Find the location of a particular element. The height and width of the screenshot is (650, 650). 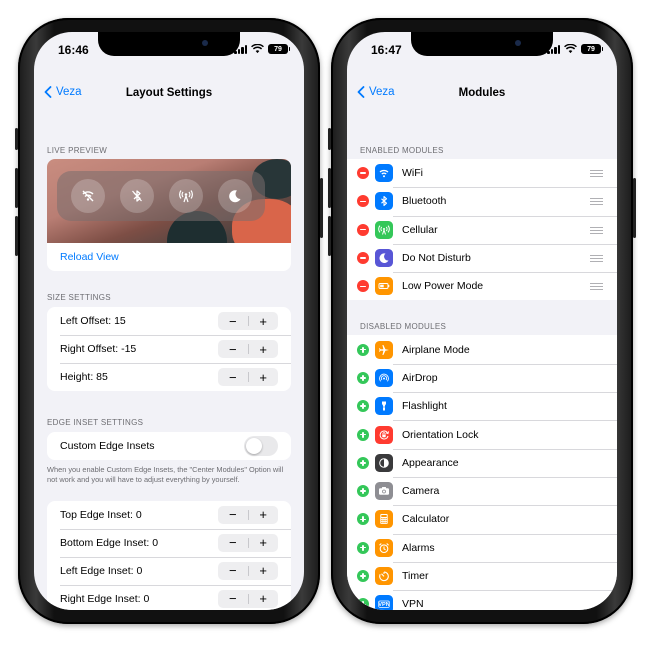

module-row-cellular: Cellular is located at coordinates (482, 229).